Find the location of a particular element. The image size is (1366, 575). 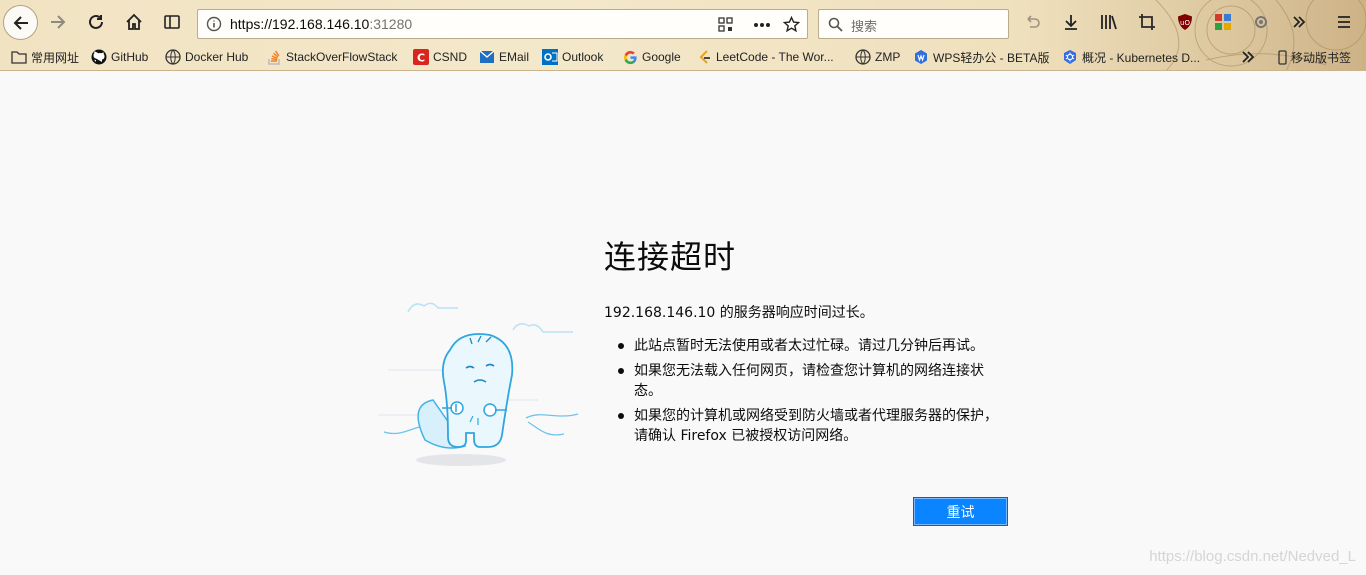

csdn-icon: C is located at coordinates (421, 57).